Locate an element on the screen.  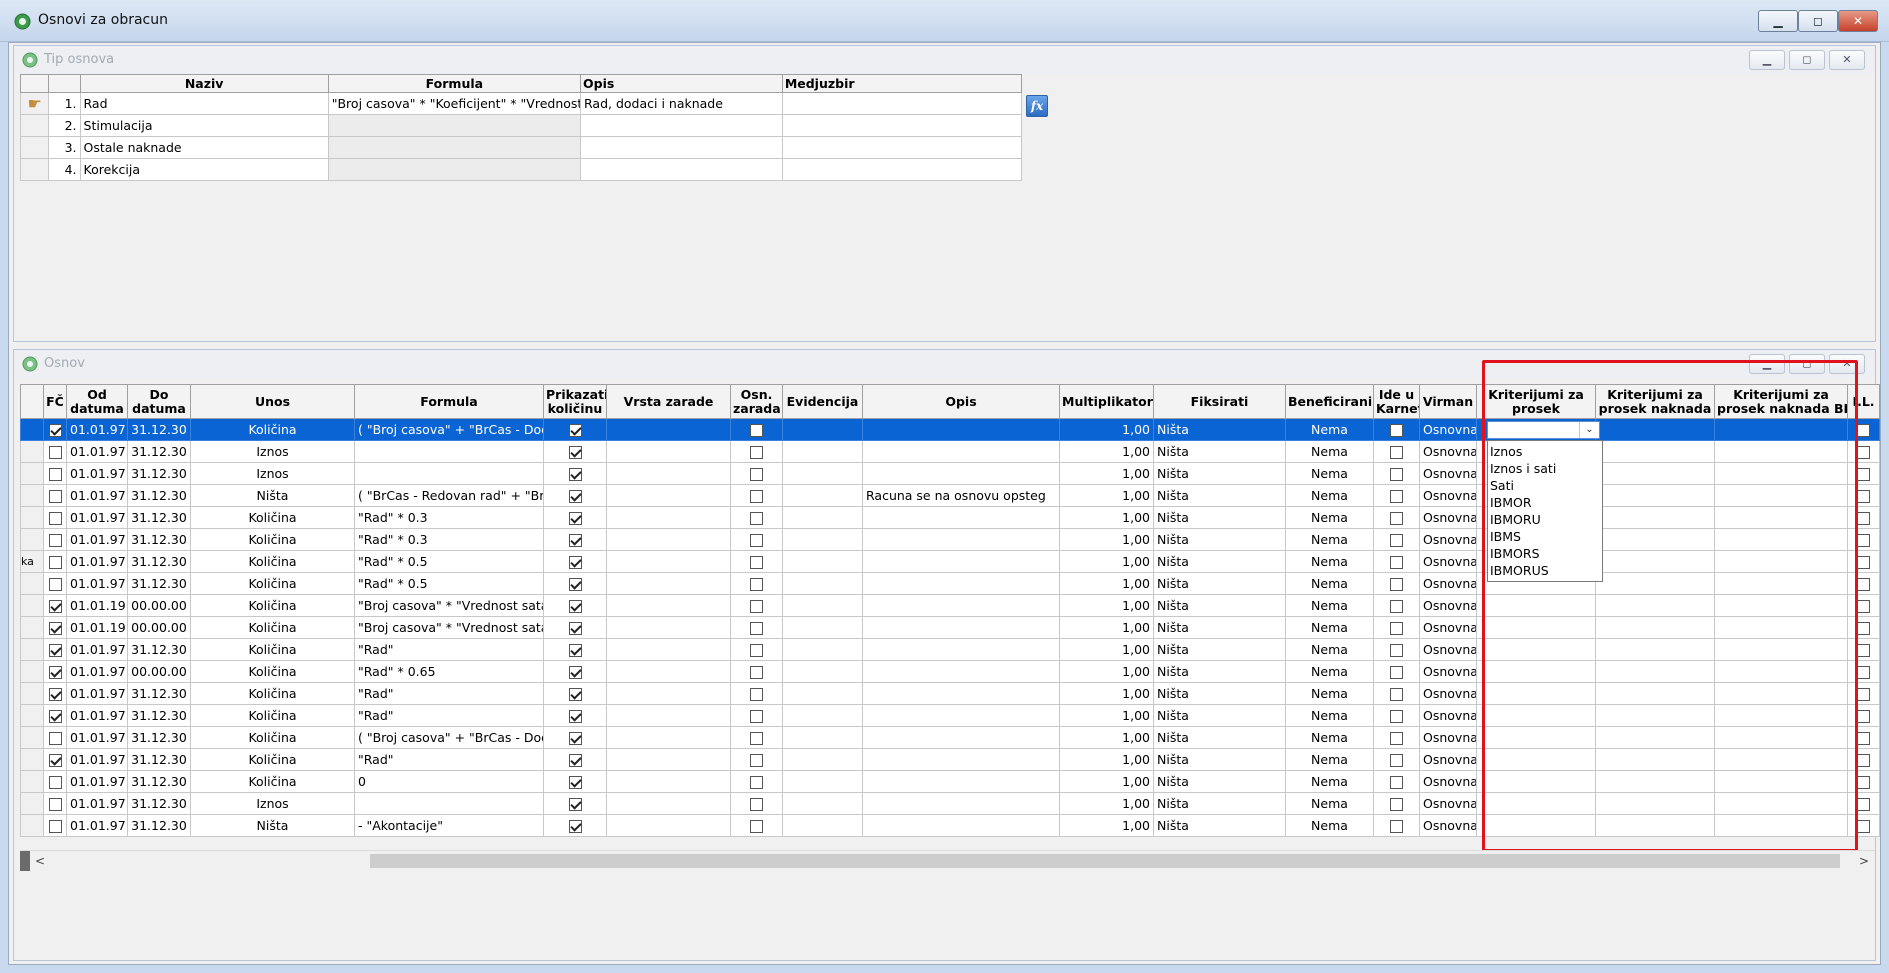
formula-cell: "Rad" * 0.3 is located at coordinates (449, 539).